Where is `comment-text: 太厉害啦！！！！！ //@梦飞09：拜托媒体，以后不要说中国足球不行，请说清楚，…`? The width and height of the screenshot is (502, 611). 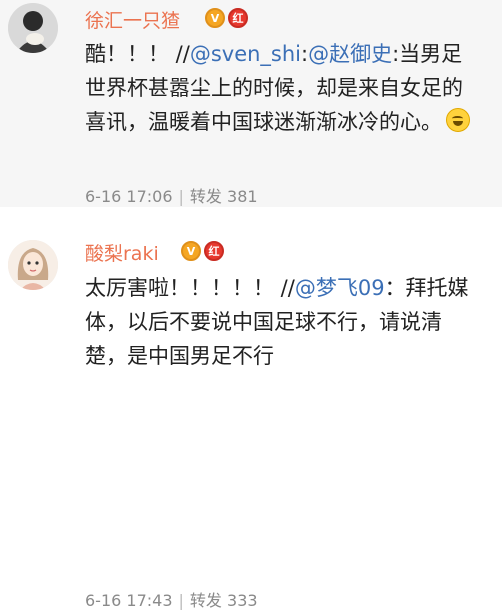 comment-text: 太厉害啦！！！！！ //@梦飞09：拜托媒体，以后不要说中国足球不行，请说清楚，… is located at coordinates (282, 322).